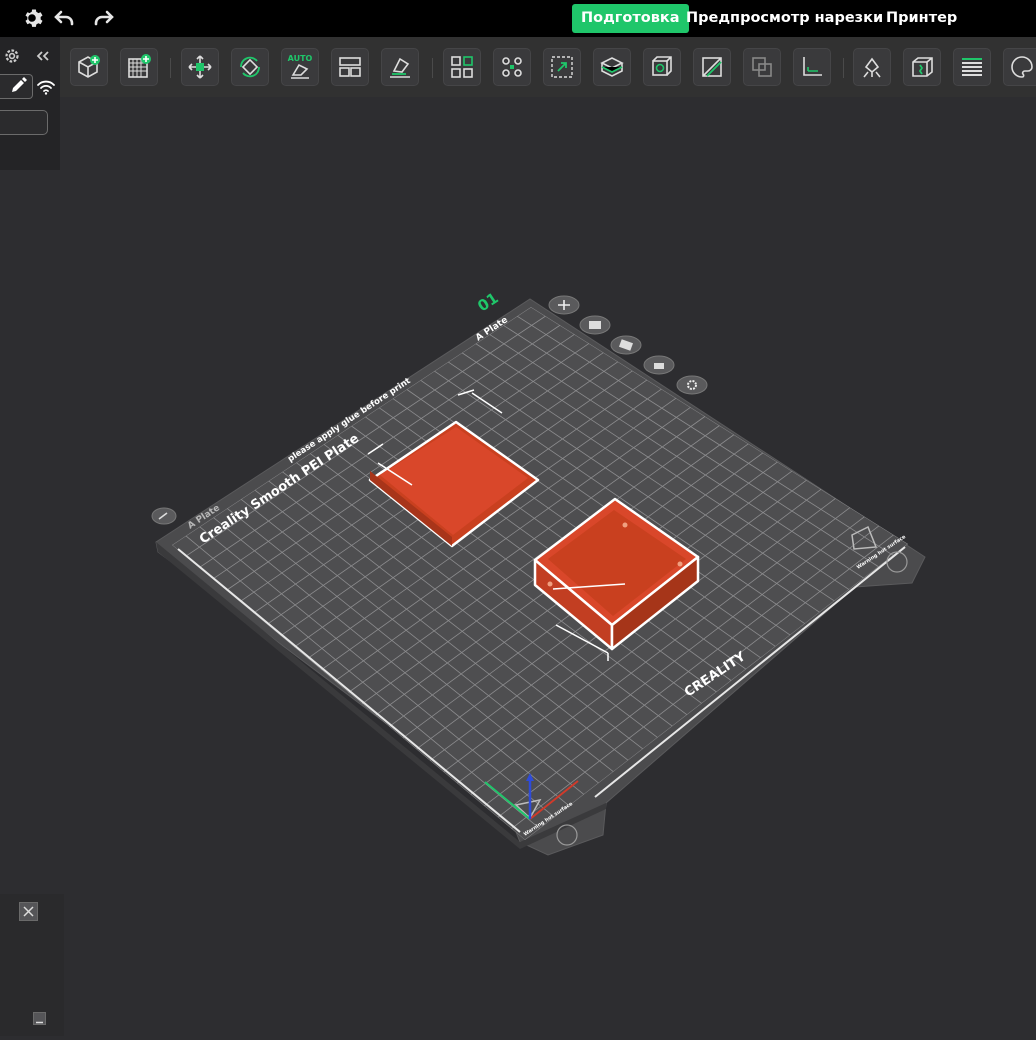 The height and width of the screenshot is (1040, 1036). I want to click on add-object-button, so click(89, 67).